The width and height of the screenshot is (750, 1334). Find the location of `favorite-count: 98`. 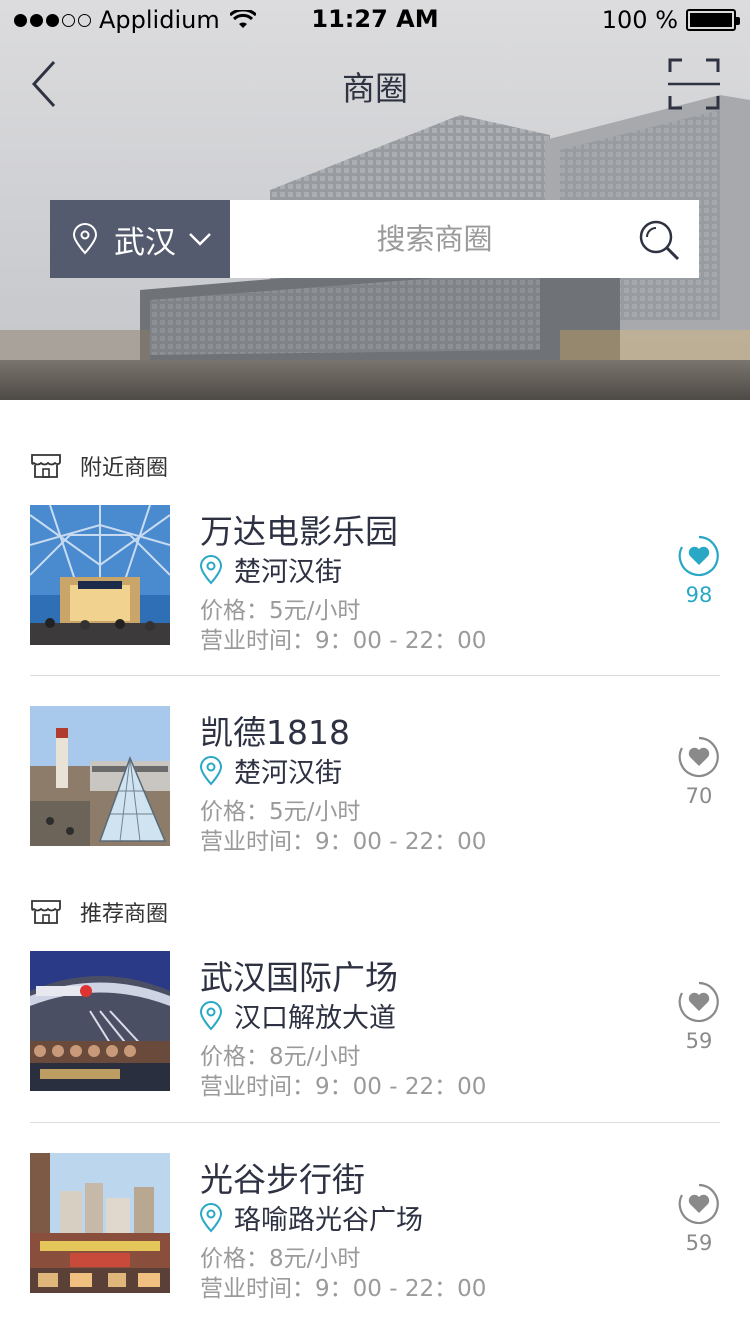

favorite-count: 98 is located at coordinates (699, 595).